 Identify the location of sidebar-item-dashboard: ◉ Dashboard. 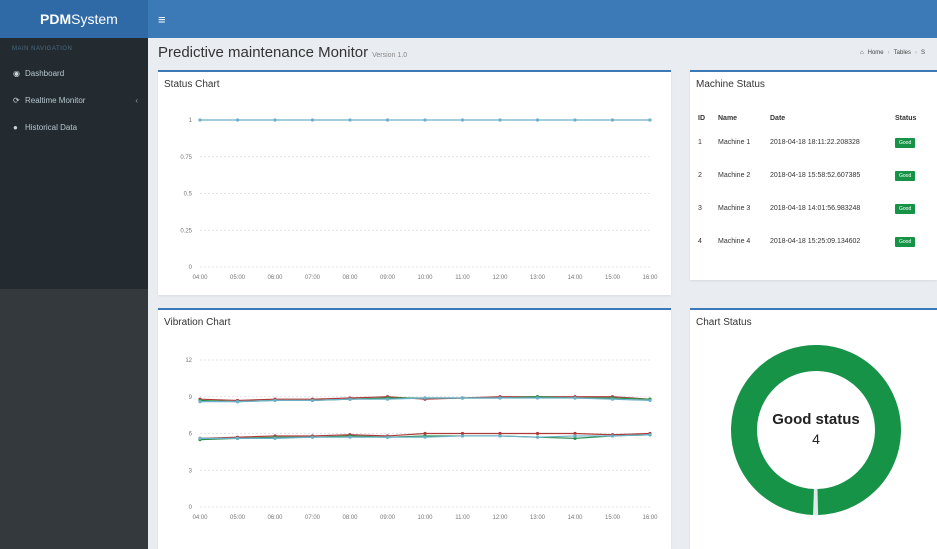
(74, 73).